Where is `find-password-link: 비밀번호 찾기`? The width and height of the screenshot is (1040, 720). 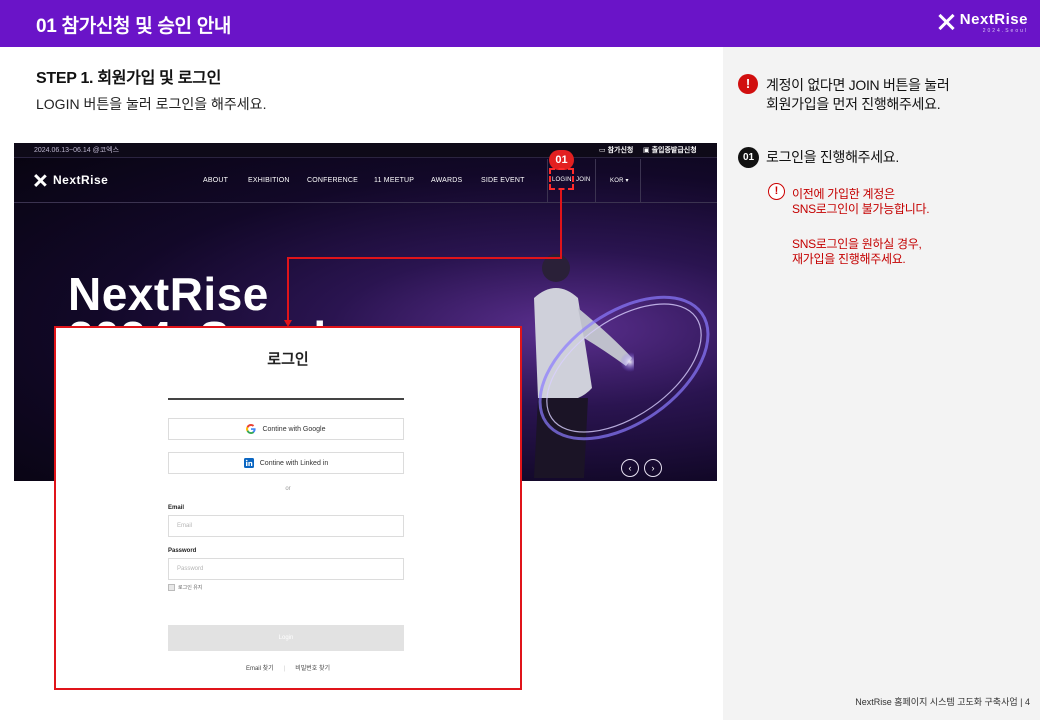
find-password-link: 비밀번호 찾기 is located at coordinates (312, 669).